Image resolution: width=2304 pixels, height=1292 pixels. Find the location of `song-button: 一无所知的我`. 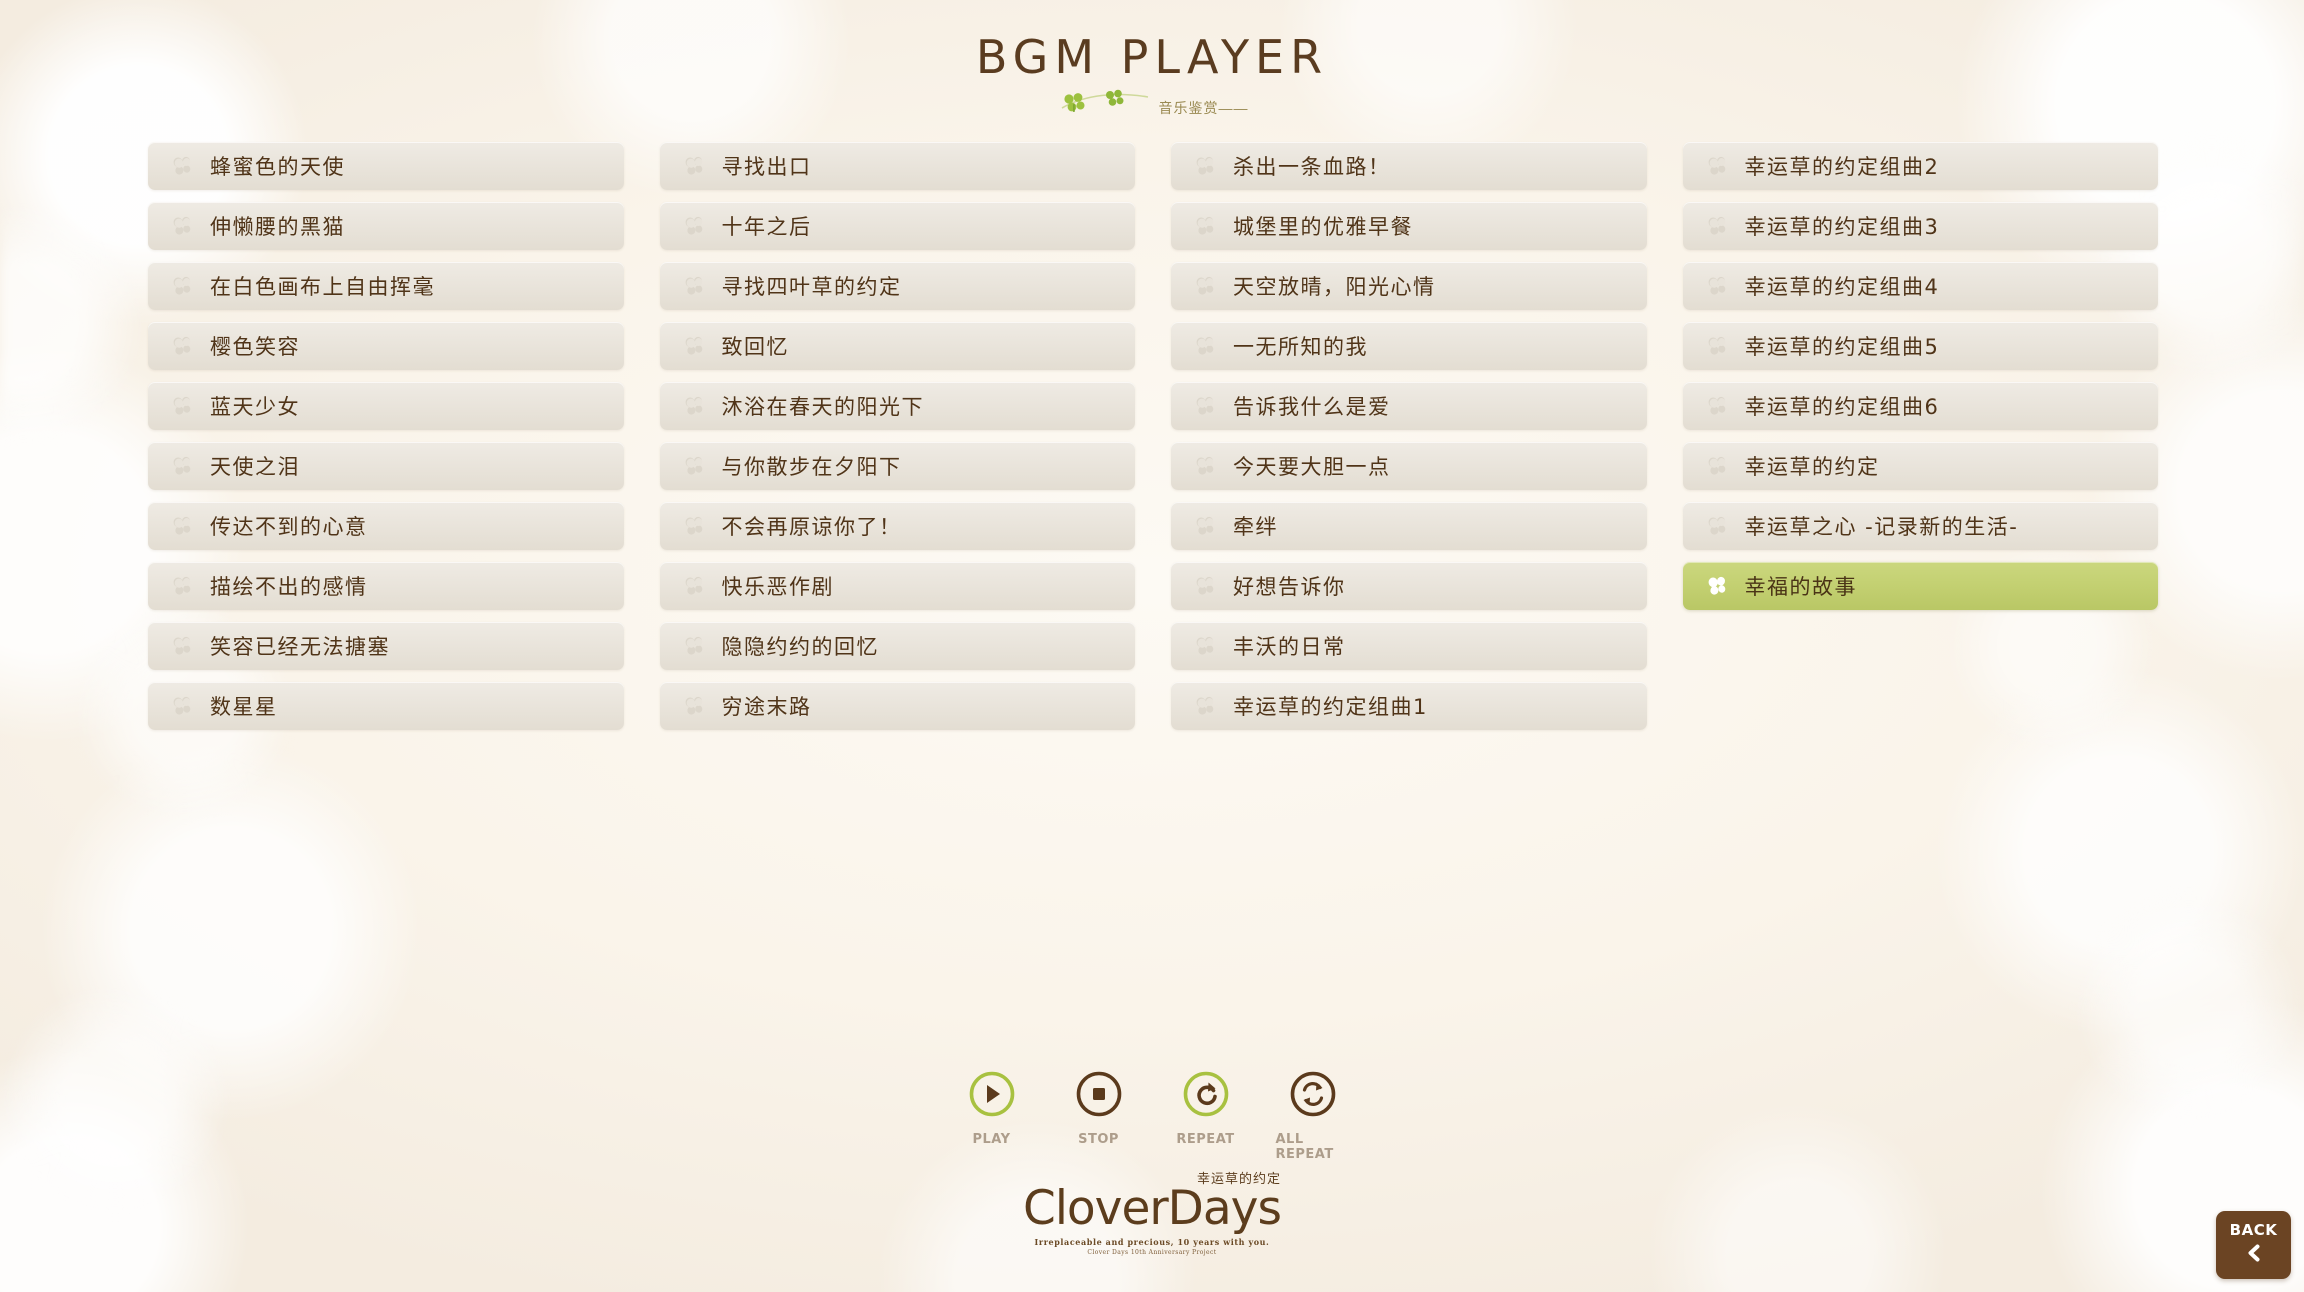

song-button: 一无所知的我 is located at coordinates (1409, 346).